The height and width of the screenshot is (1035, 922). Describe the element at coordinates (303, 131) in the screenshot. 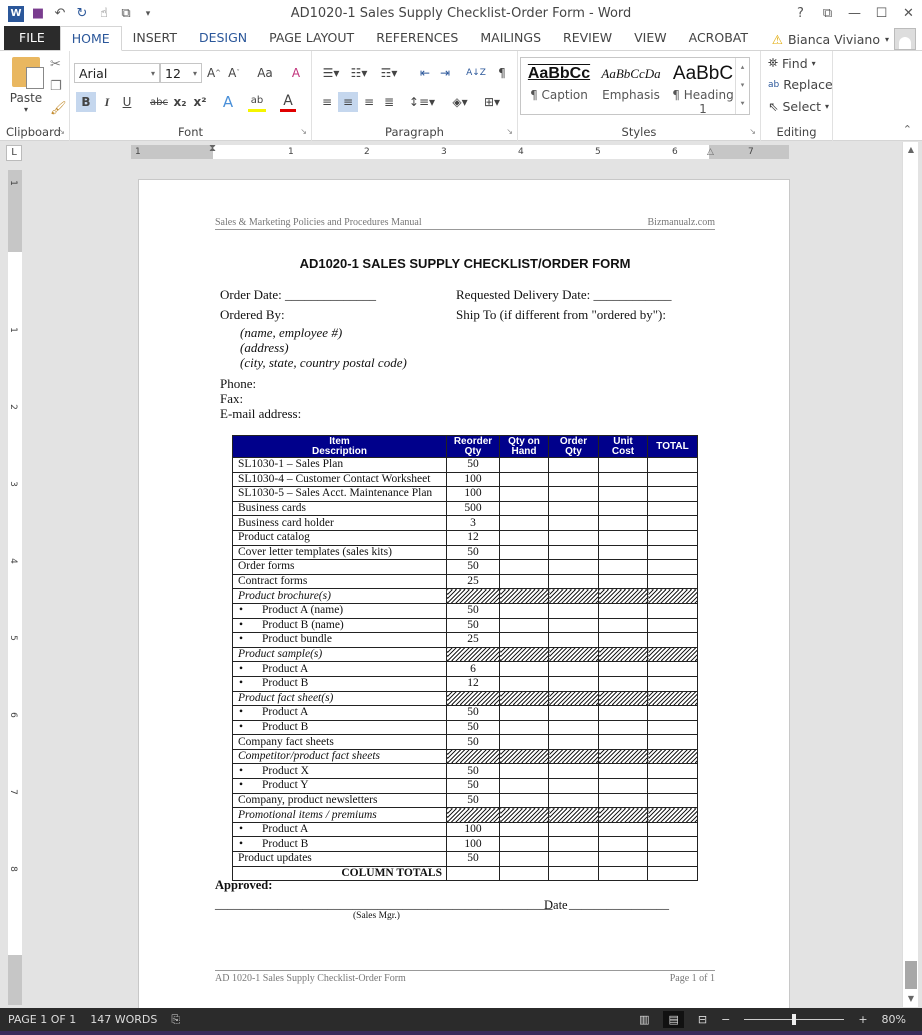

I see `font-launcher-icon: ↘` at that location.